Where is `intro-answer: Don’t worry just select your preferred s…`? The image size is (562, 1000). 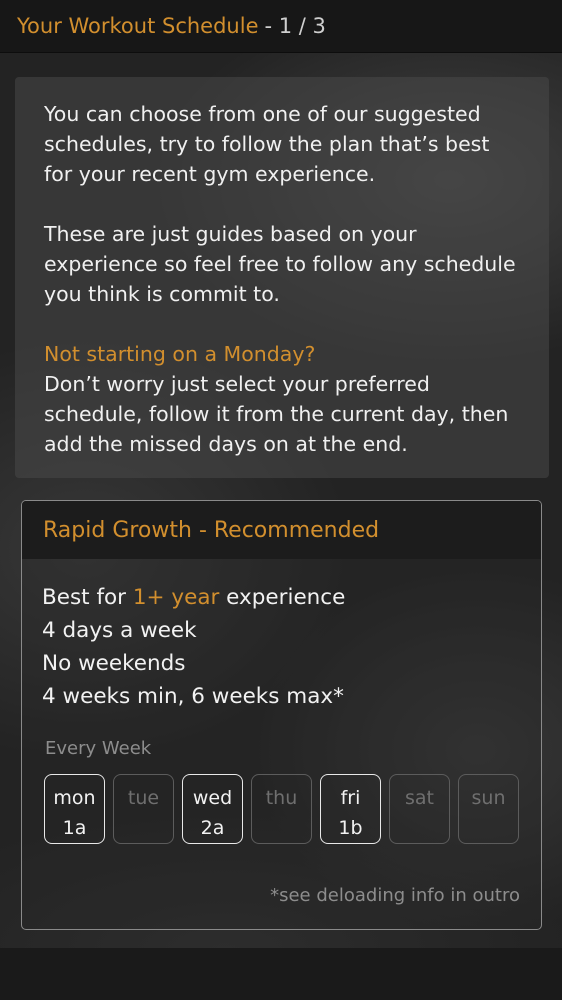 intro-answer: Don’t worry just select your preferred s… is located at coordinates (276, 414).